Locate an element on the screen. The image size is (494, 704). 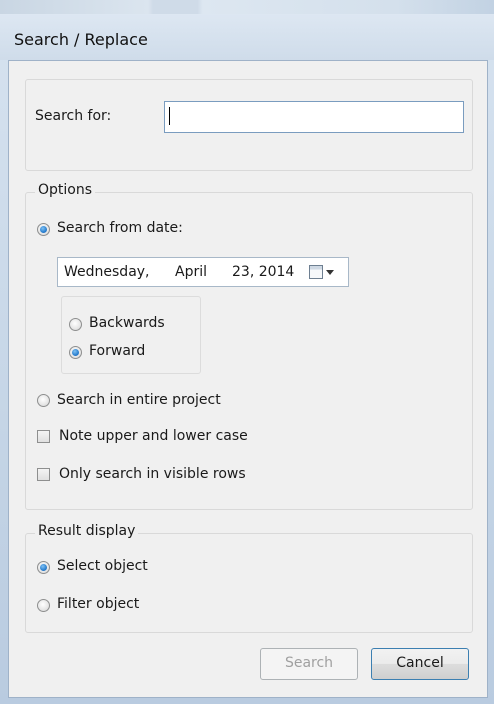
filter-object-radio is located at coordinates (43, 605).